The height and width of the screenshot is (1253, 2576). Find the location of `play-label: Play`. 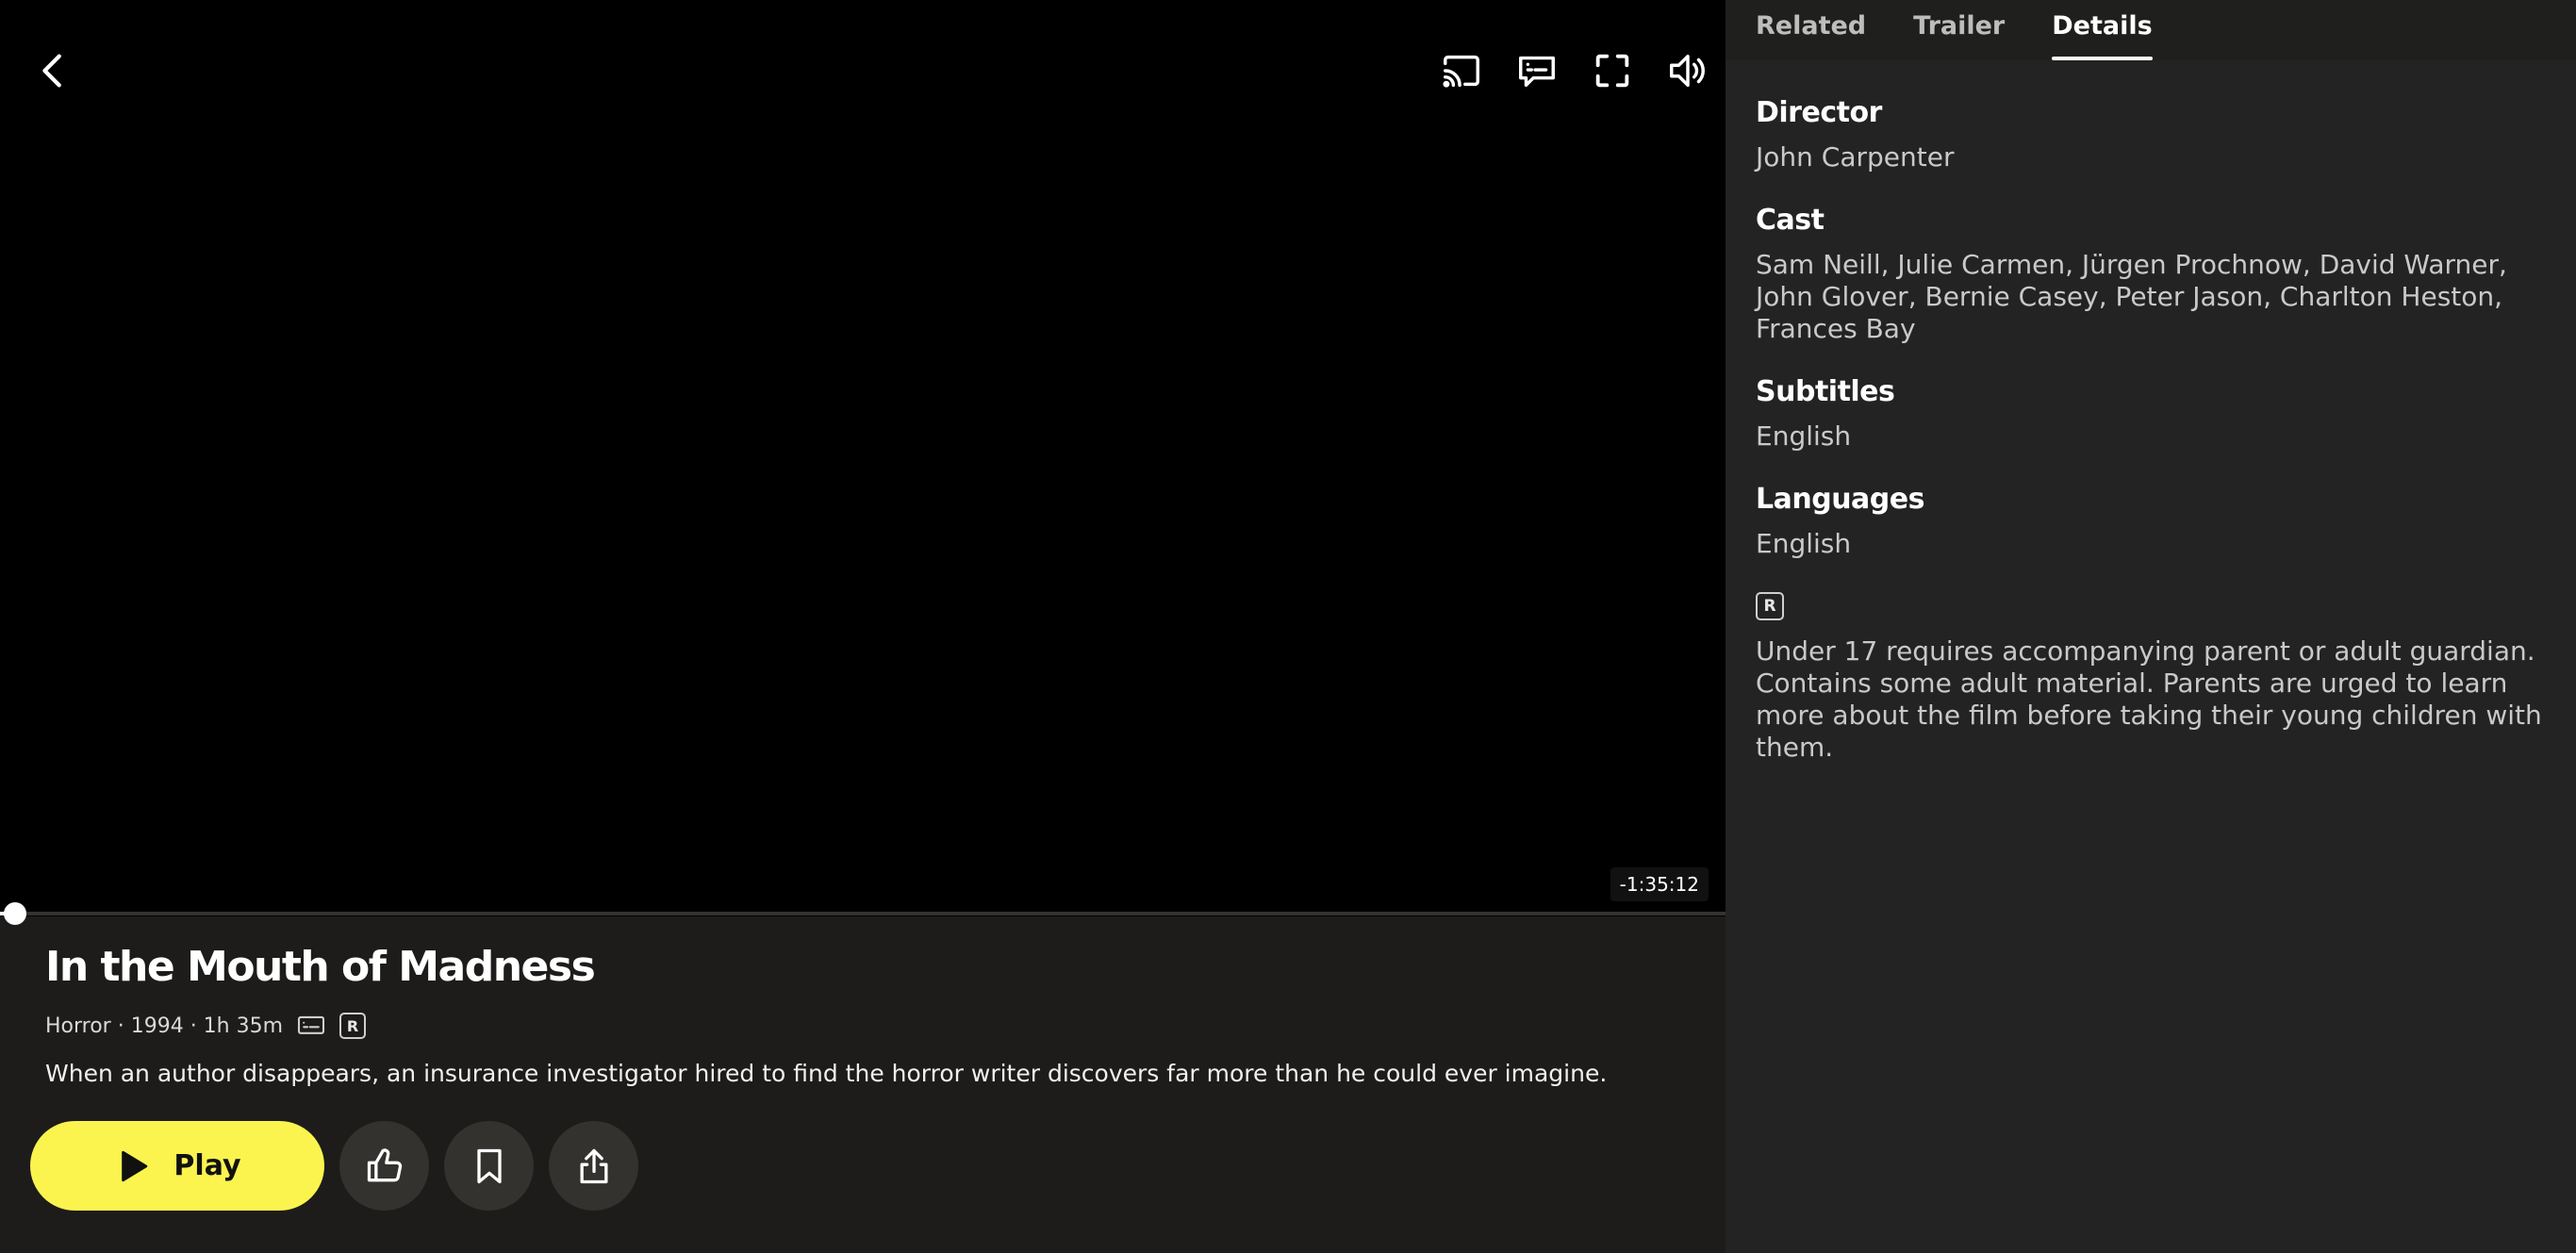

play-label: Play is located at coordinates (207, 1165).